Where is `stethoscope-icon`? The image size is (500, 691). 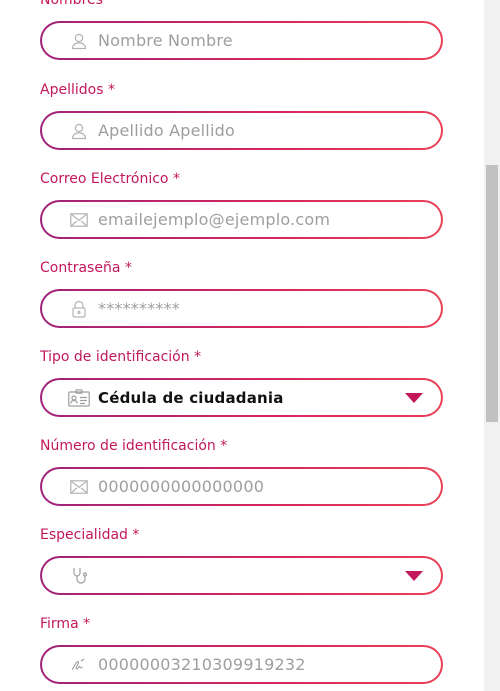
stethoscope-icon is located at coordinates (79, 576).